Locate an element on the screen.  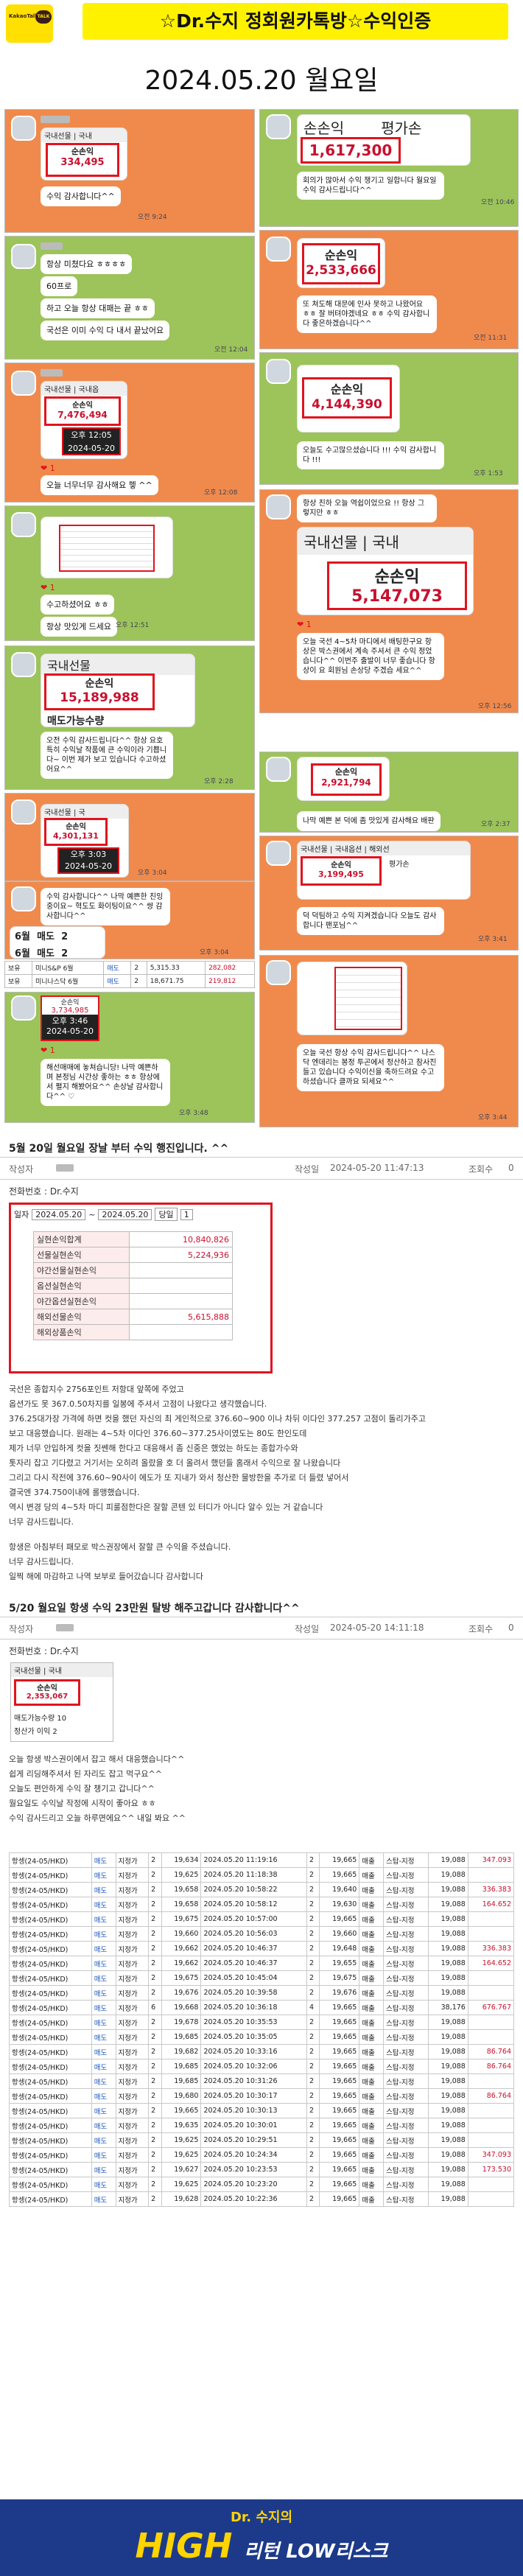
table-cell: 2024.05.20 10:33:16 is located at coordinates (254, 2051).